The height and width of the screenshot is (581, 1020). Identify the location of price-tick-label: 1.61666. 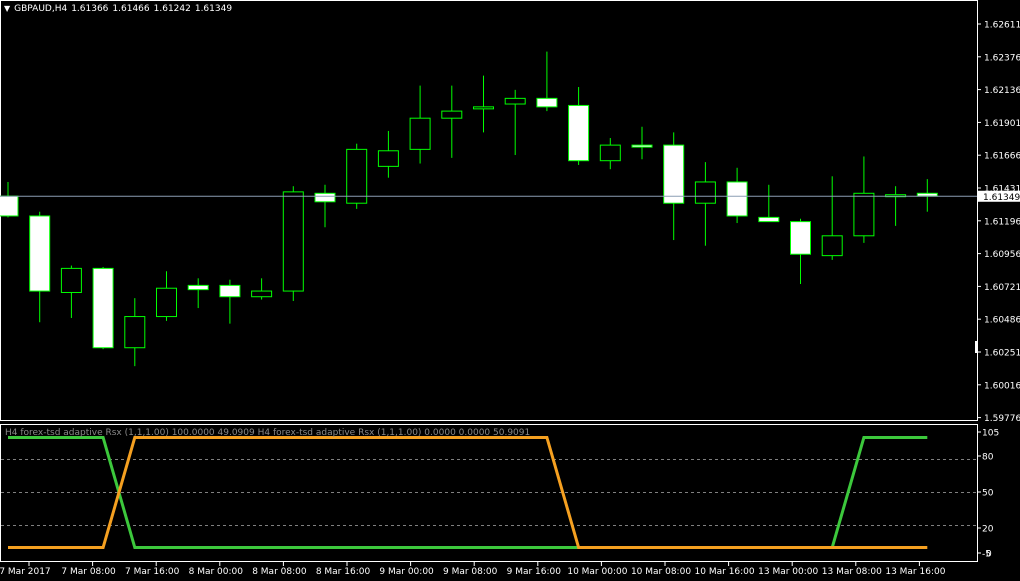
(1002, 157).